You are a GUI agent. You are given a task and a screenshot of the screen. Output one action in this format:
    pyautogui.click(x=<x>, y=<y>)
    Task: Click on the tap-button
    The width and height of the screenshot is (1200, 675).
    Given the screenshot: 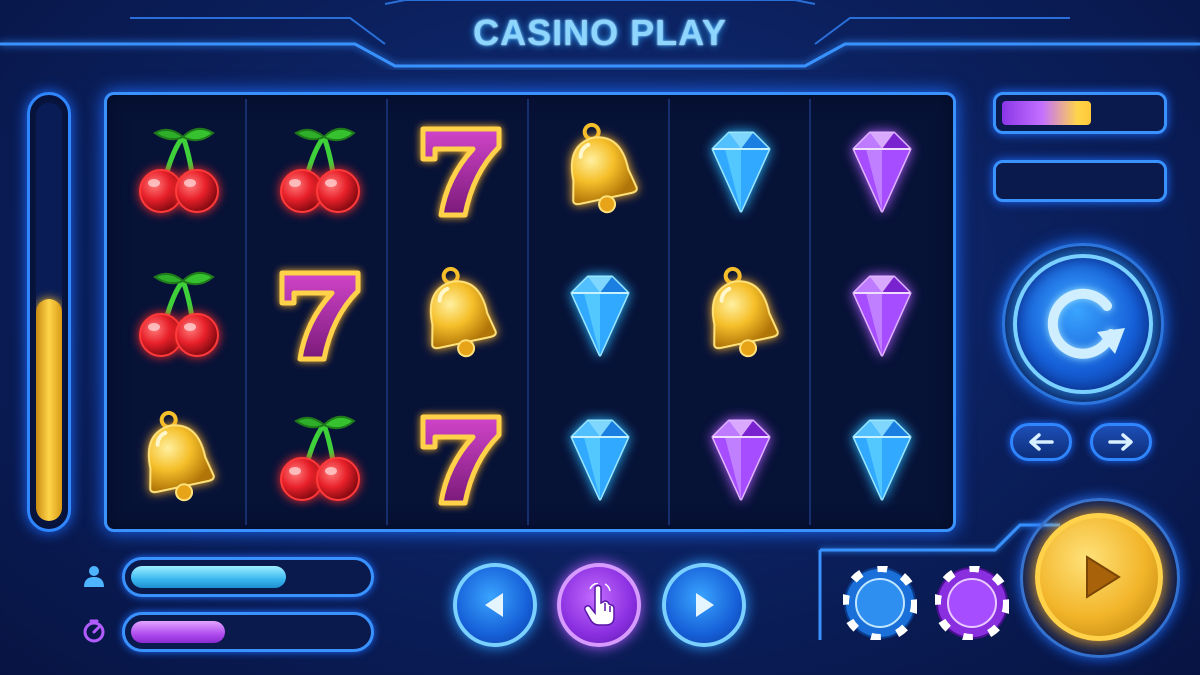 What is the action you would take?
    pyautogui.click(x=599, y=605)
    